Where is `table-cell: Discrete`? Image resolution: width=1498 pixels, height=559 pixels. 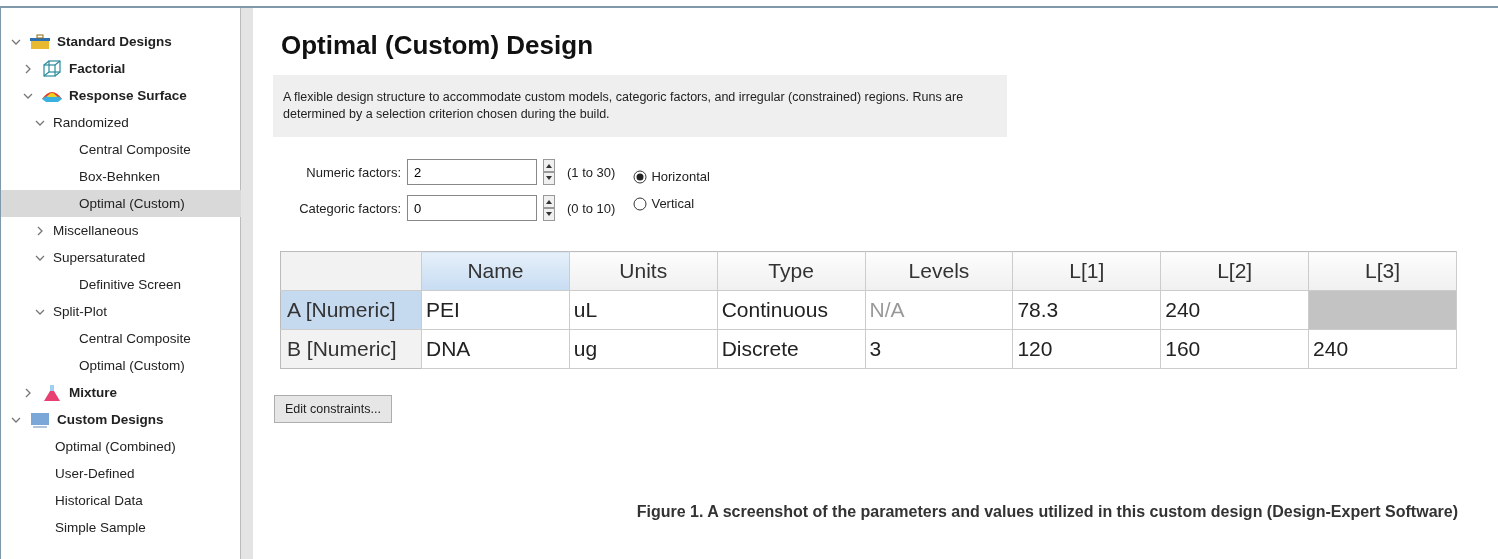
table-cell: Discrete is located at coordinates (791, 349).